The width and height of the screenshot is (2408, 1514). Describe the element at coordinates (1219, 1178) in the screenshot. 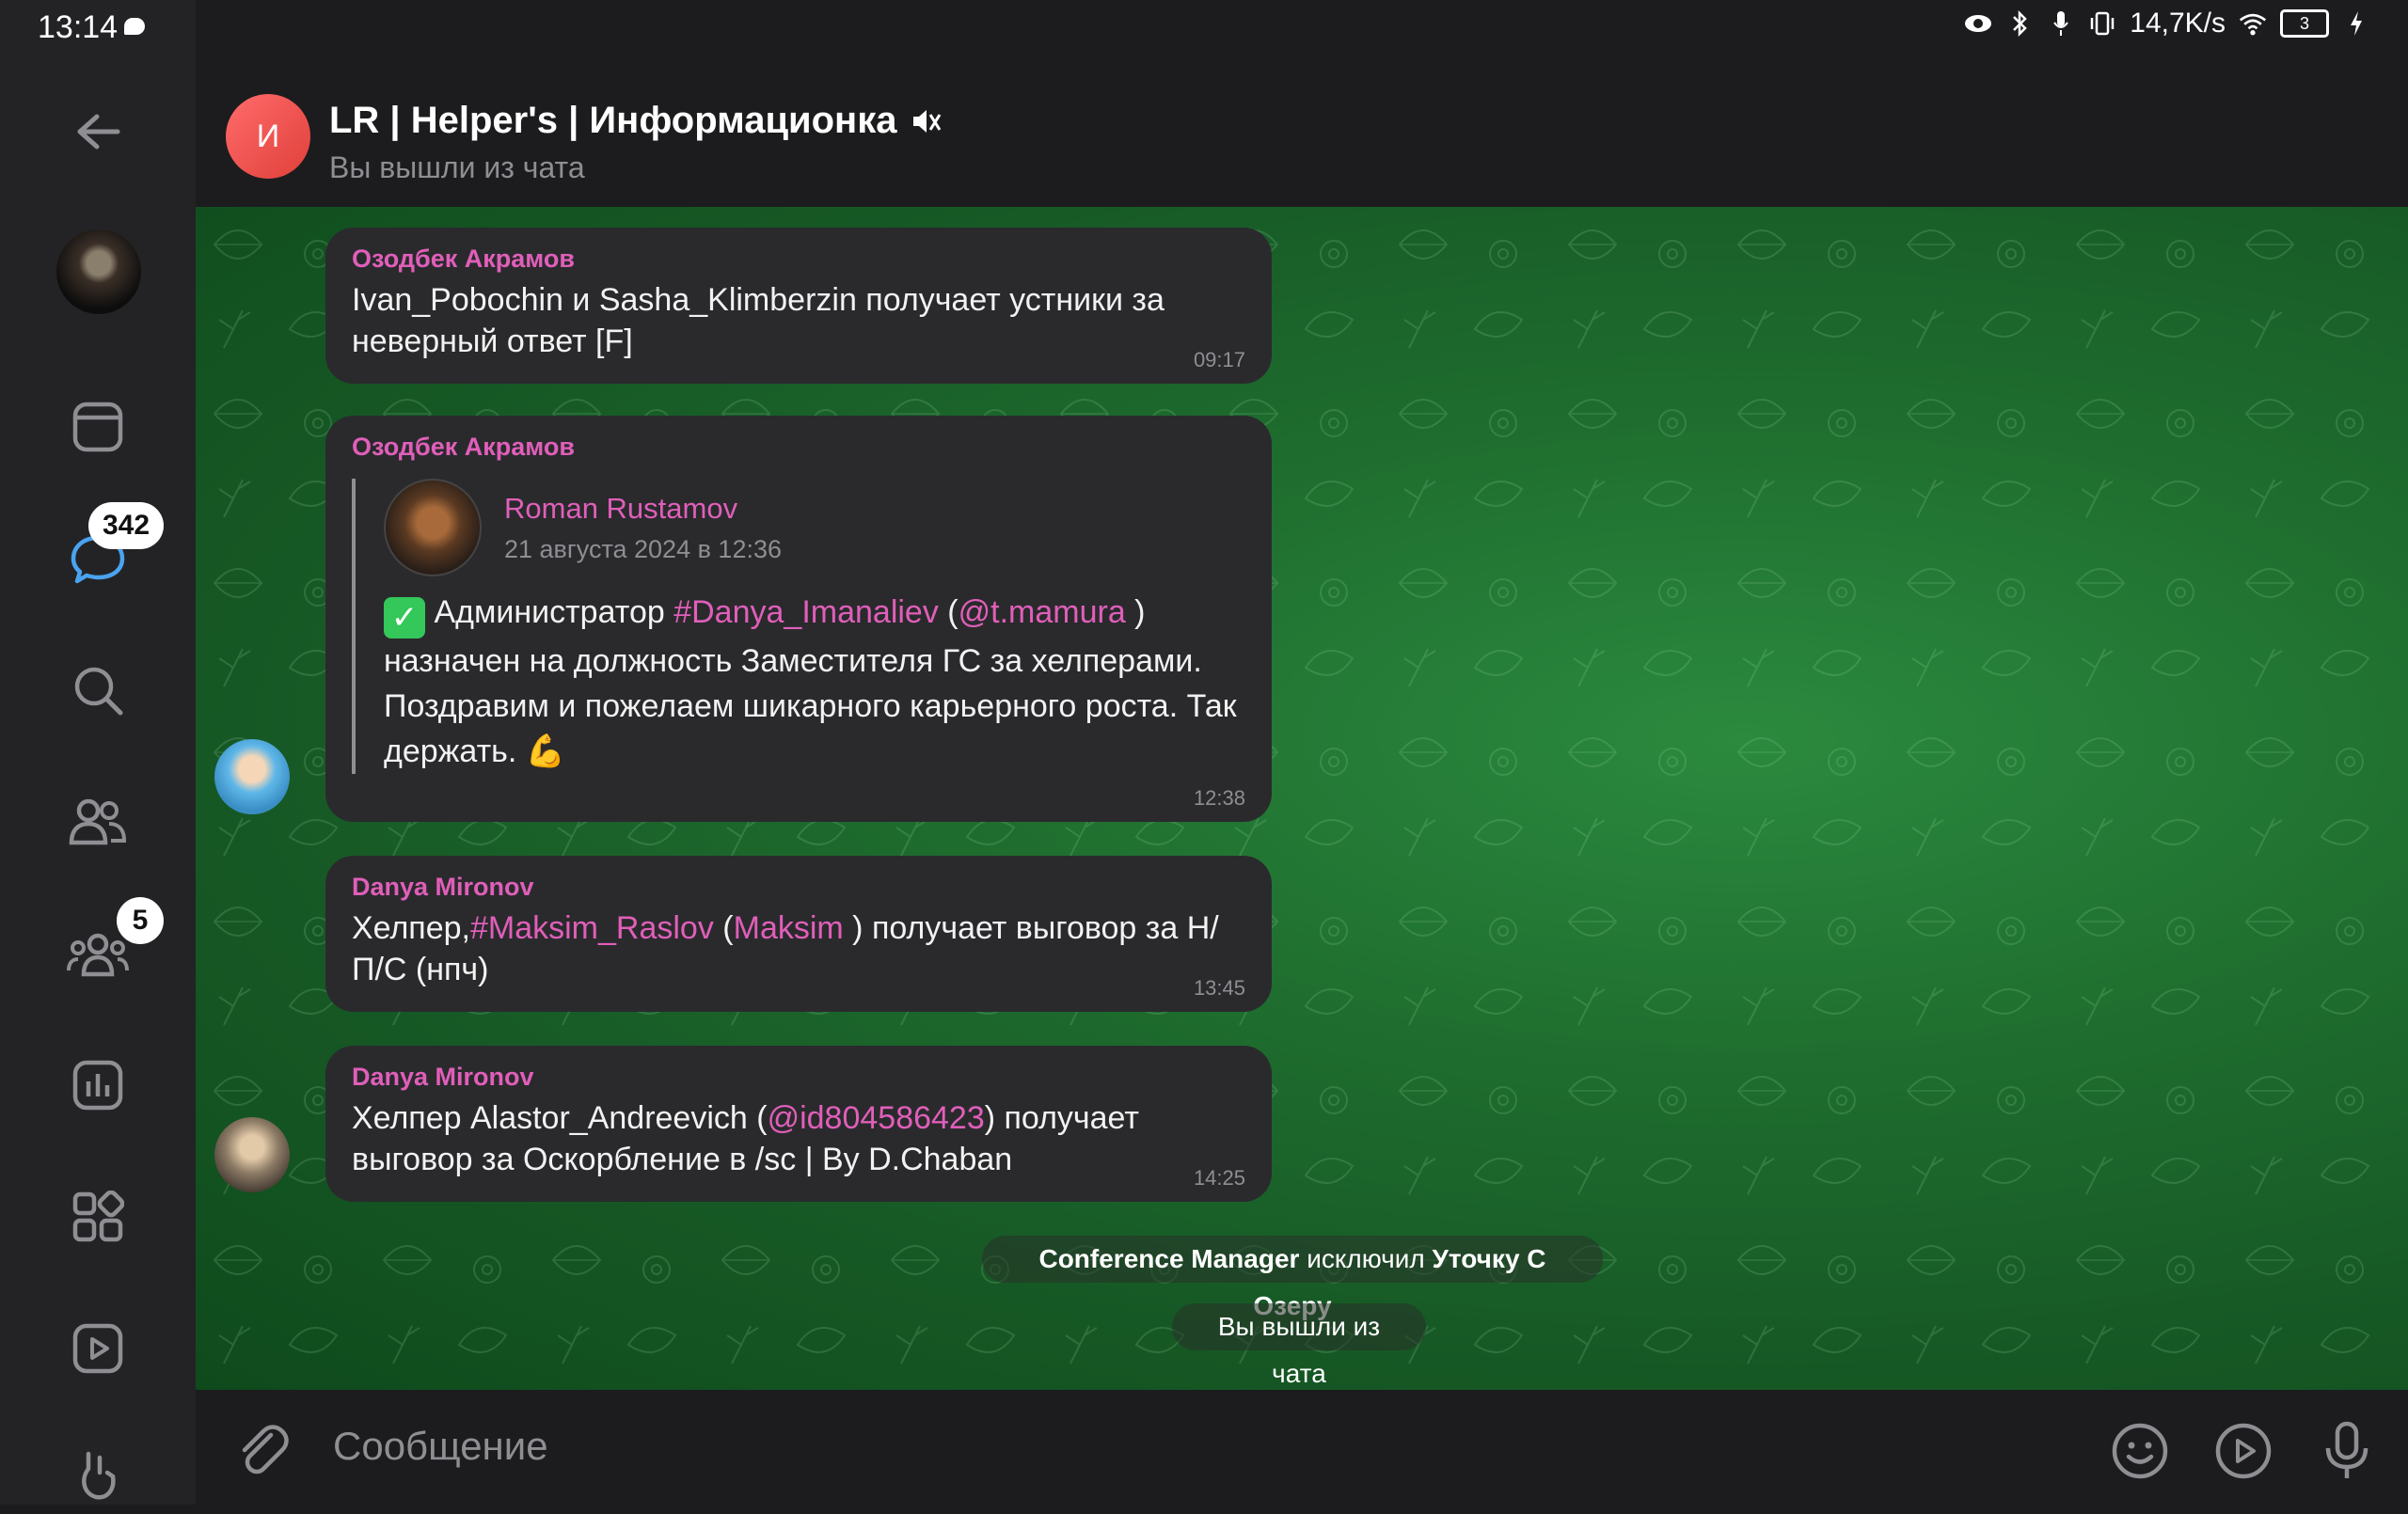

I see `message-time: 14:25` at that location.